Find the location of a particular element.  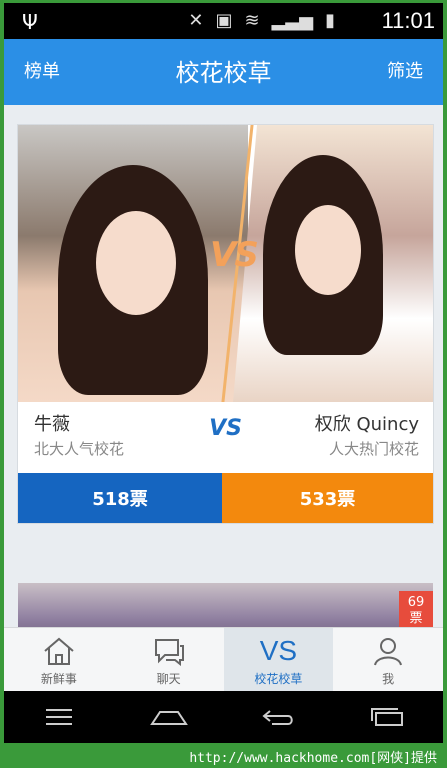

tab-label: 新鲜事 is located at coordinates (58, 678).